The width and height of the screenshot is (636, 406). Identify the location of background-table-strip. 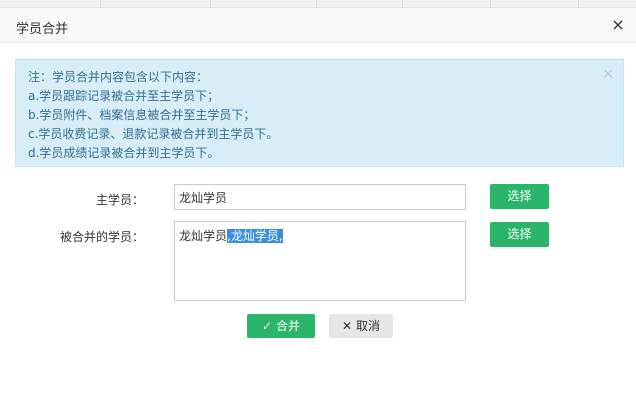
(318, 4).